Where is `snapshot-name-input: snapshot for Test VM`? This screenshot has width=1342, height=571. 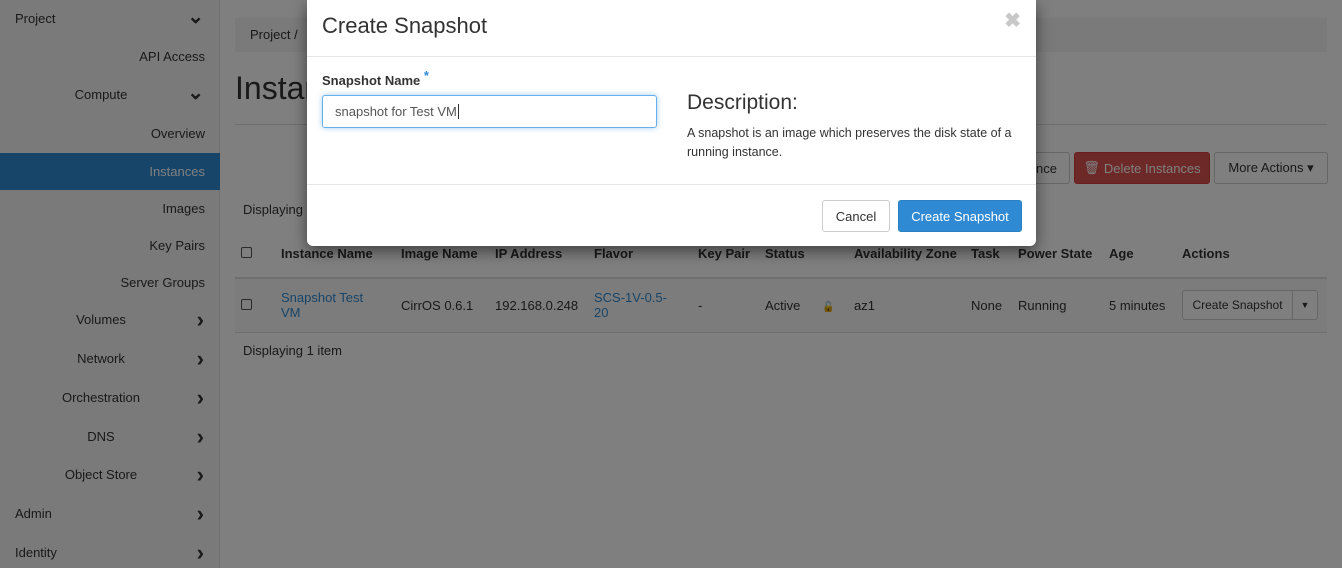
snapshot-name-input: snapshot for Test VM is located at coordinates (489, 111).